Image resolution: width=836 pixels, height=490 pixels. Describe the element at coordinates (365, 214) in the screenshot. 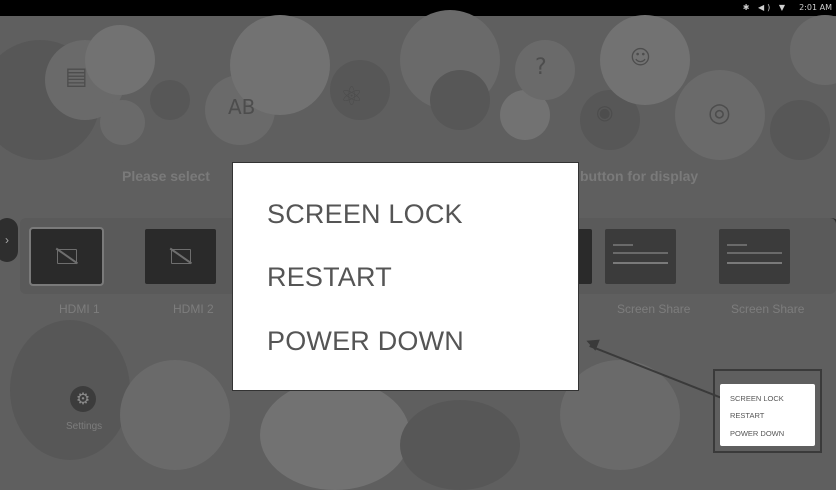

I see `screen-lock-option: SCREEN LOCK` at that location.